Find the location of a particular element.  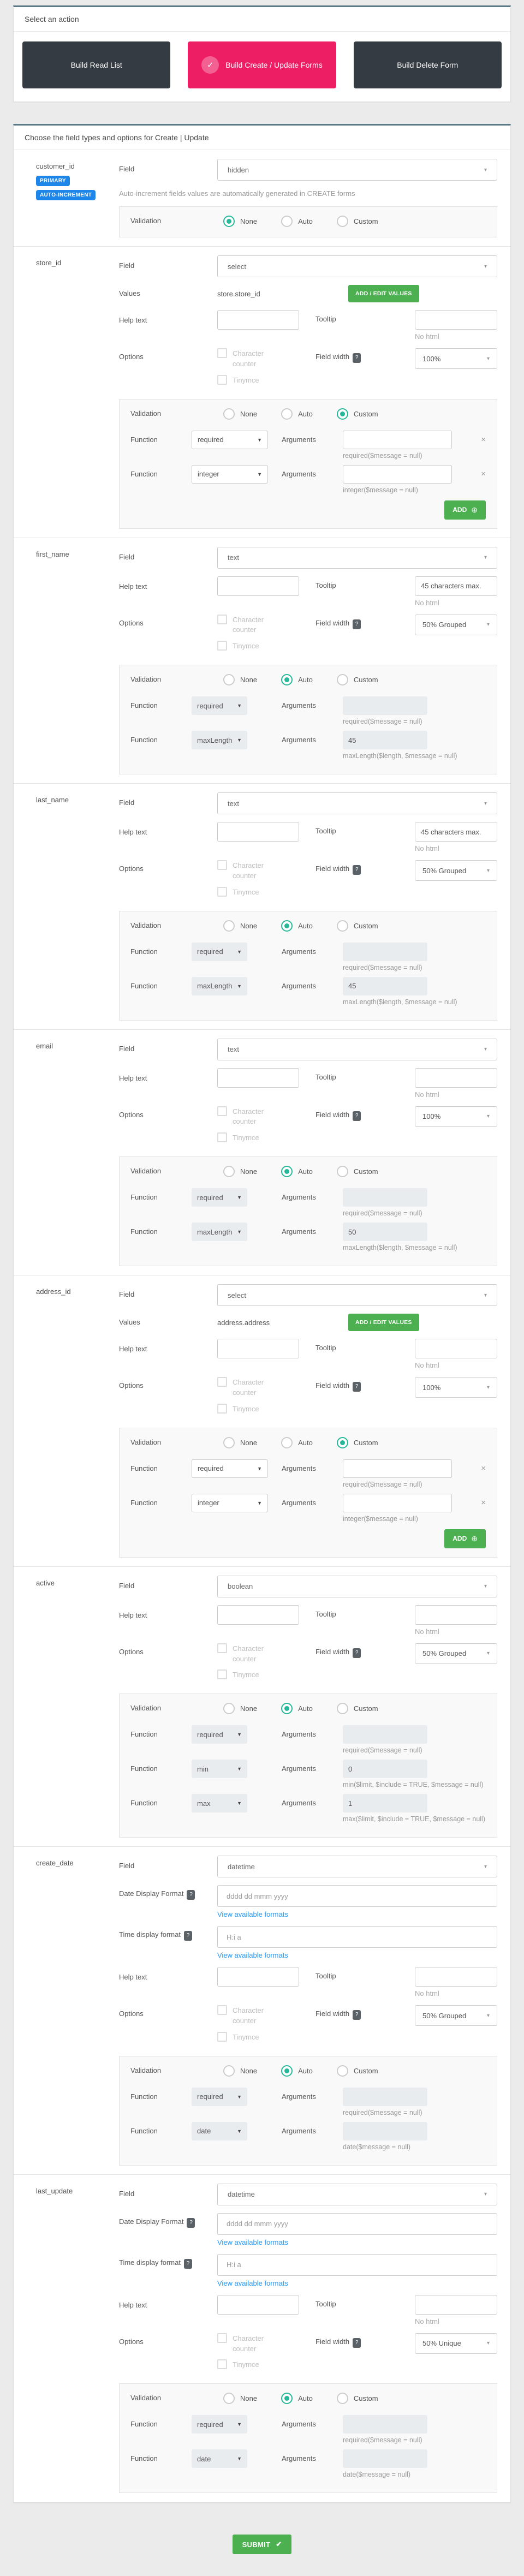

field-width-select: 50% Unique ▾ is located at coordinates (456, 2343).